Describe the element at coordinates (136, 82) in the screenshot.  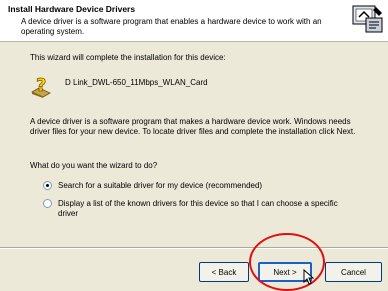
I see `device-name: D Link_DWL-650_11Mbps_WLAN_Card` at that location.